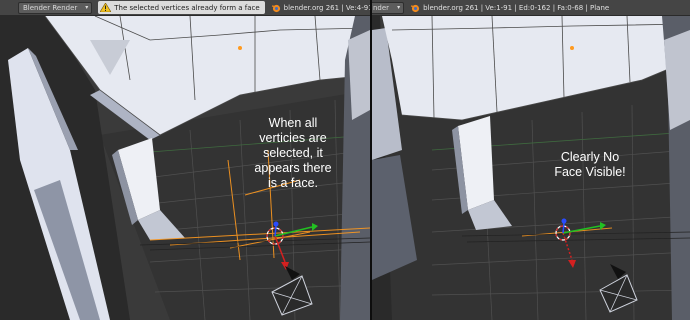 The image size is (690, 320). Describe the element at coordinates (106, 7) in the screenshot. I see `warning-icon` at that location.